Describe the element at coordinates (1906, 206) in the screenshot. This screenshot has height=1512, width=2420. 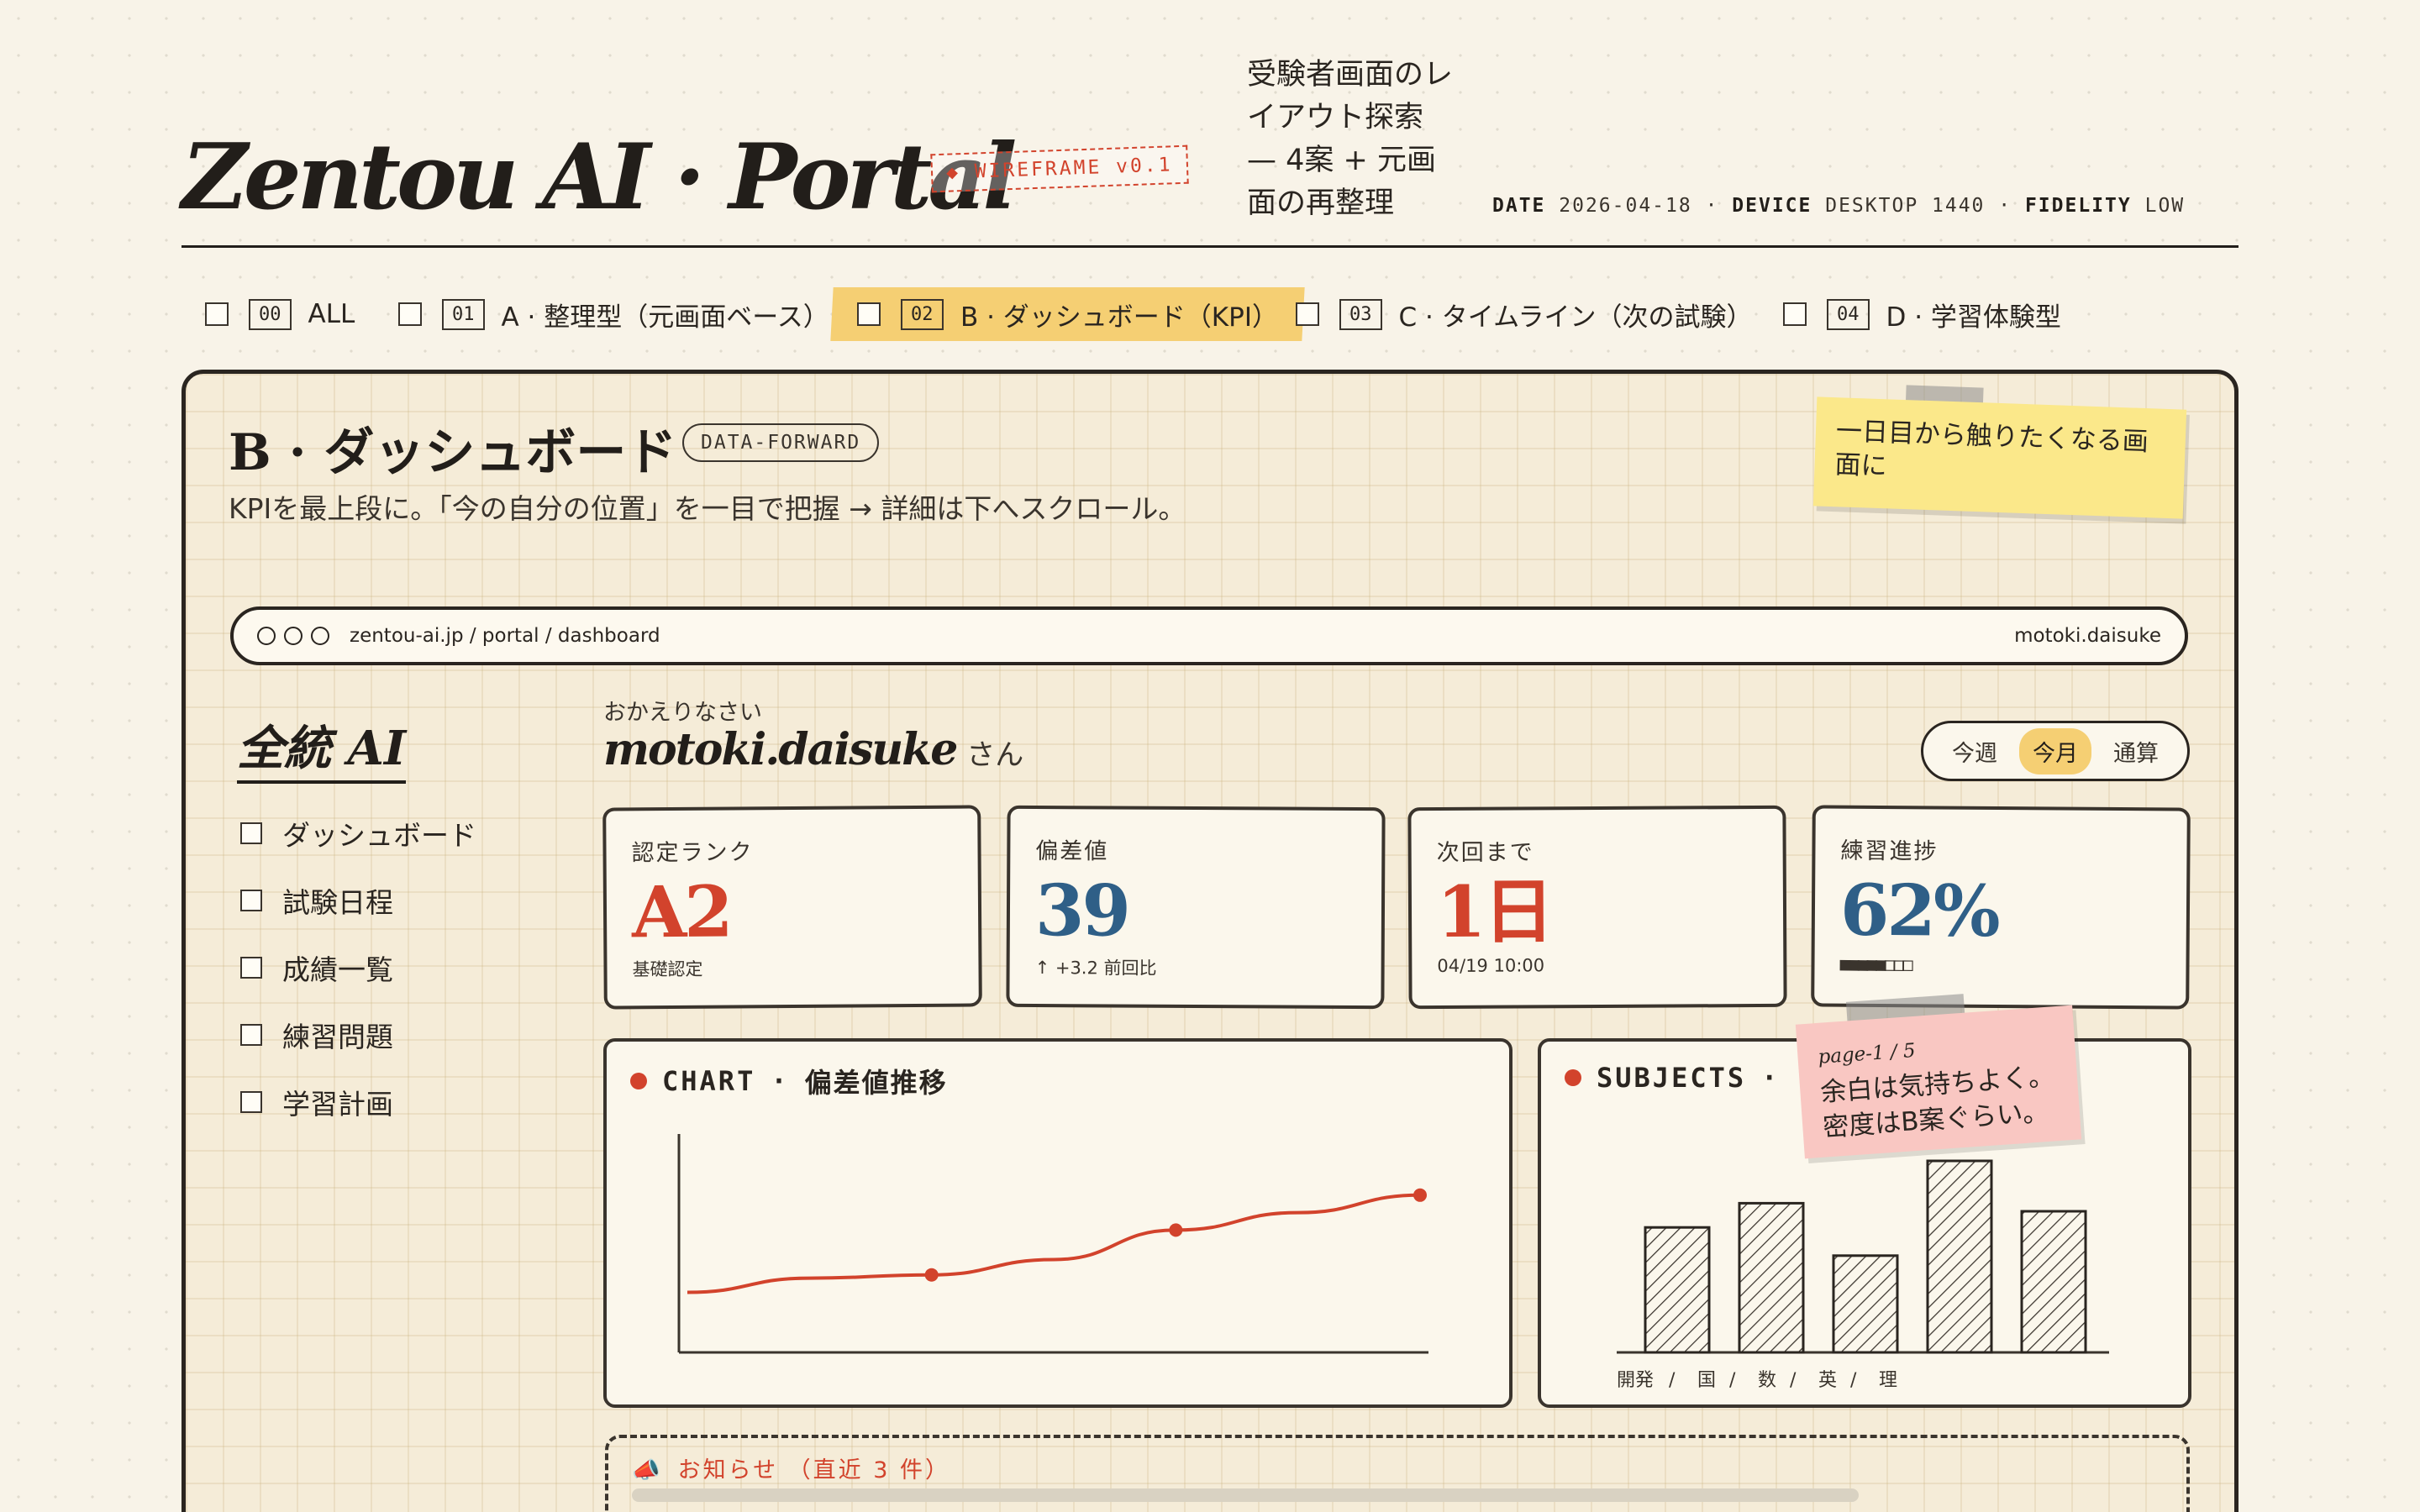
I see `meta-device: DESKTOP 1440` at that location.